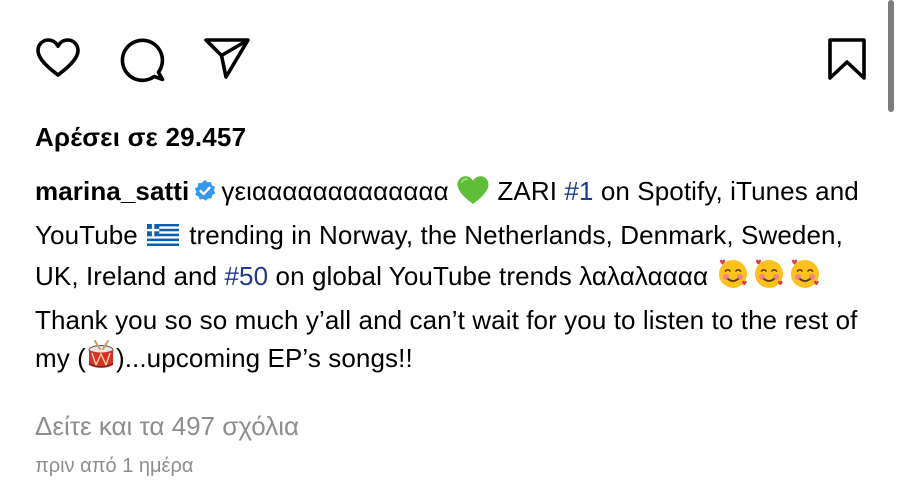 The width and height of the screenshot is (900, 490). What do you see at coordinates (163, 237) in the screenshot?
I see `greece-flag-icon` at bounding box center [163, 237].